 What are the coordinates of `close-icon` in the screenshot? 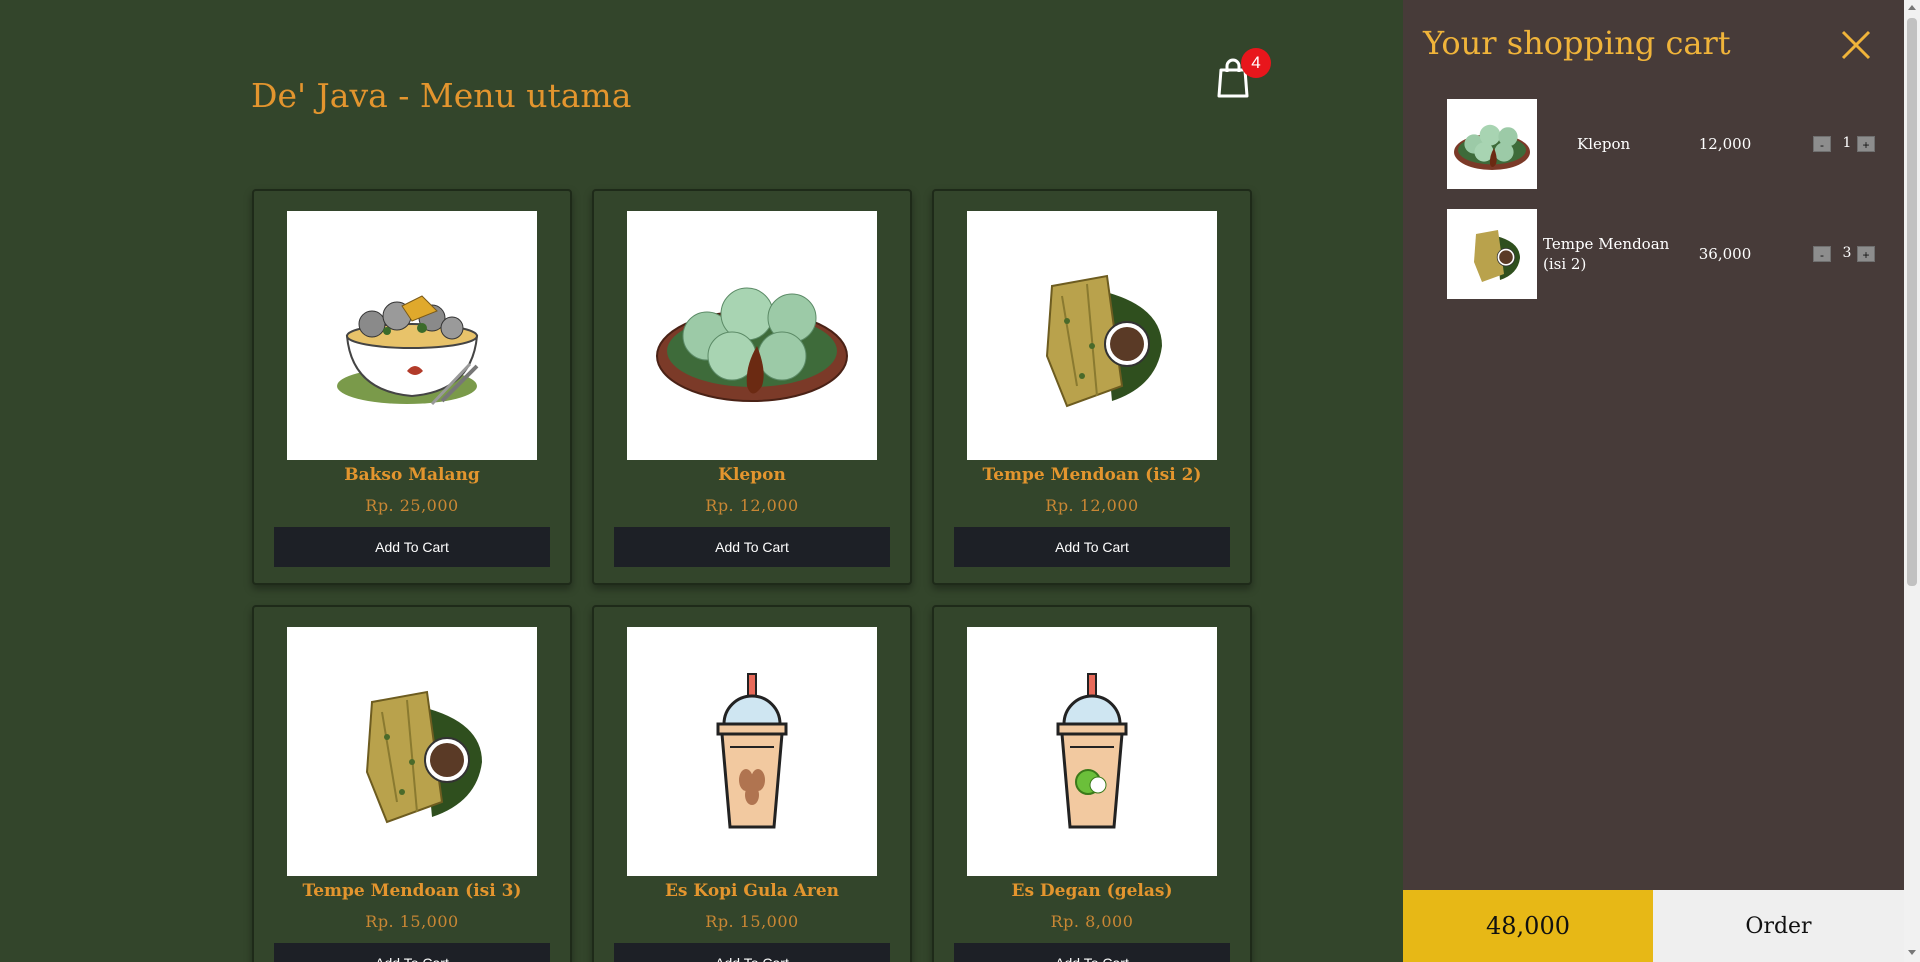 It's located at (1856, 45).